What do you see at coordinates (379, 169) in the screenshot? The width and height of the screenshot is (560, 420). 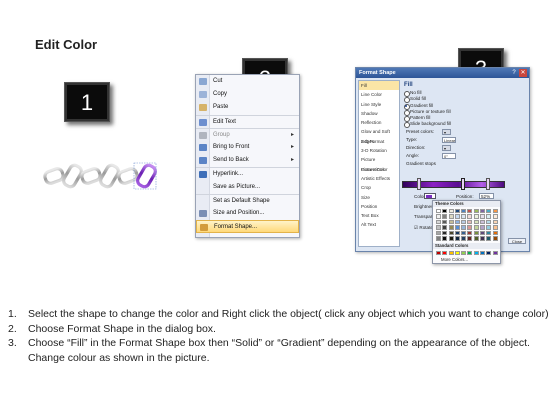 I see `category-picture-color: Picture Color` at bounding box center [379, 169].